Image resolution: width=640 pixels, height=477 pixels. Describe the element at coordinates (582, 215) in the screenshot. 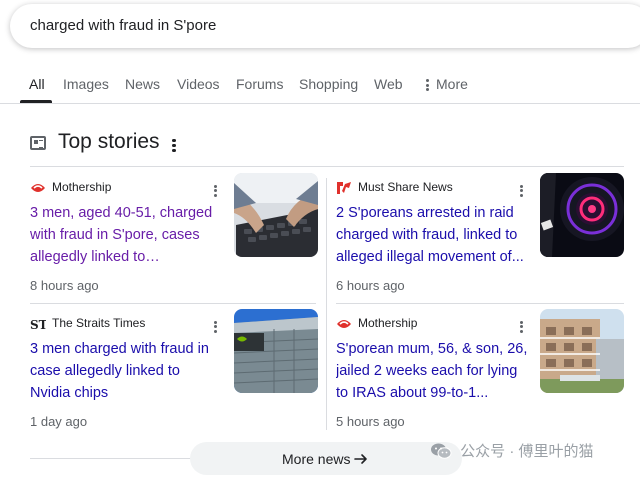

I see `phone-camera-lens-image` at that location.